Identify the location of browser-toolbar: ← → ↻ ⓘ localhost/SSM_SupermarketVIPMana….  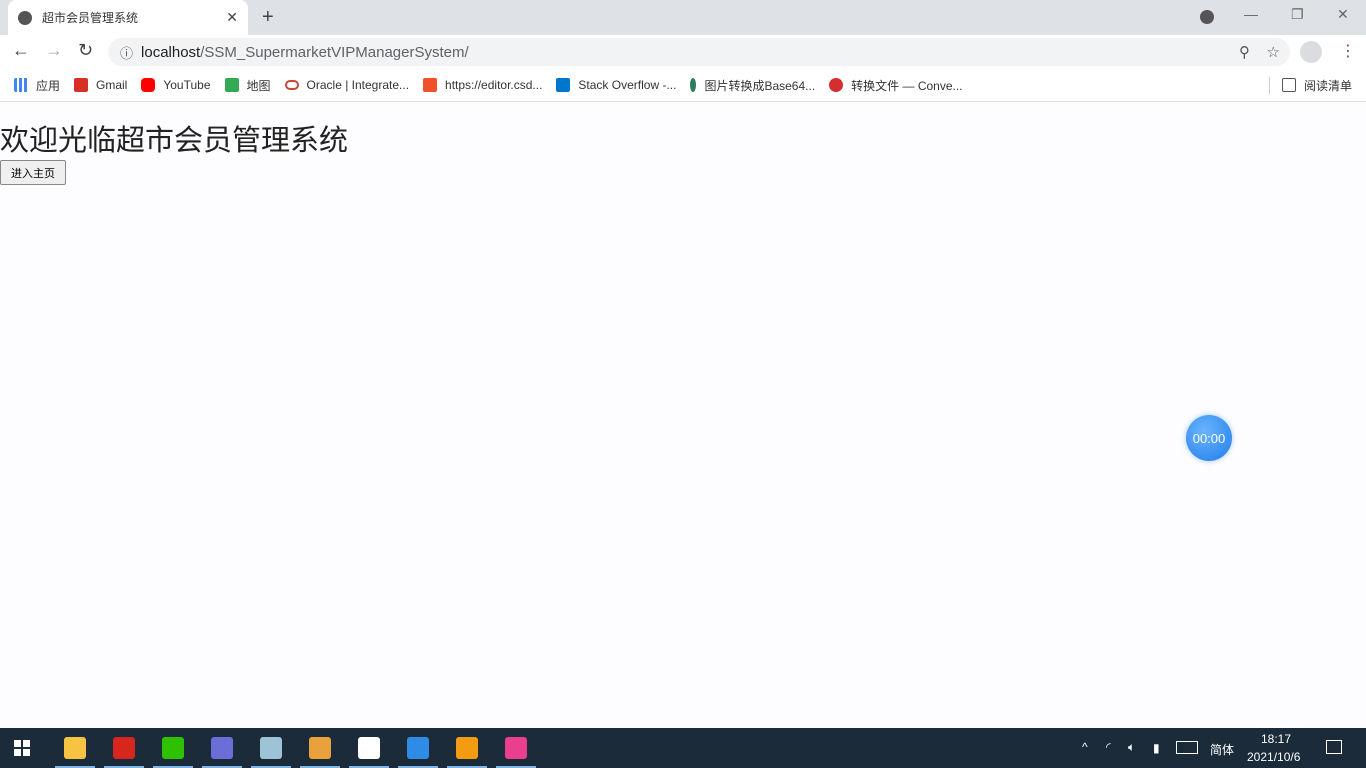
(683, 52).